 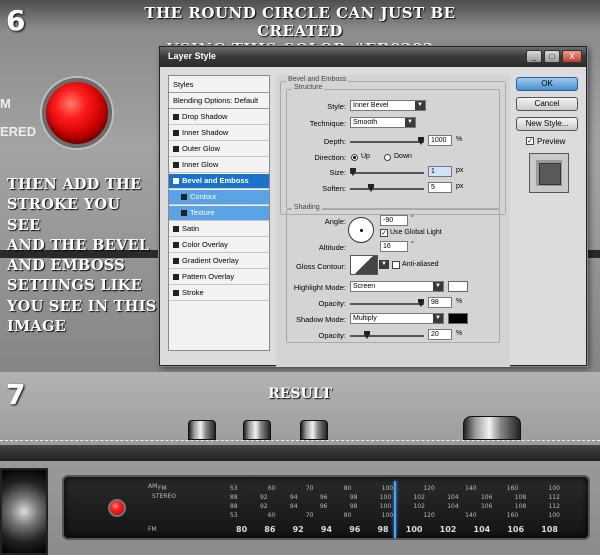 I want to click on scale-tick: 106, so click(x=486, y=497).